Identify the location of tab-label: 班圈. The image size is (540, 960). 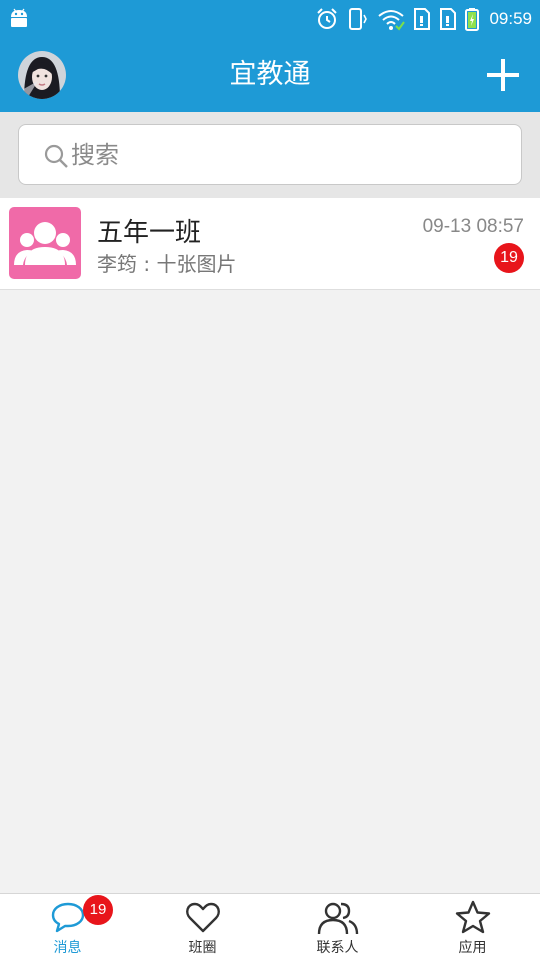
(202, 948).